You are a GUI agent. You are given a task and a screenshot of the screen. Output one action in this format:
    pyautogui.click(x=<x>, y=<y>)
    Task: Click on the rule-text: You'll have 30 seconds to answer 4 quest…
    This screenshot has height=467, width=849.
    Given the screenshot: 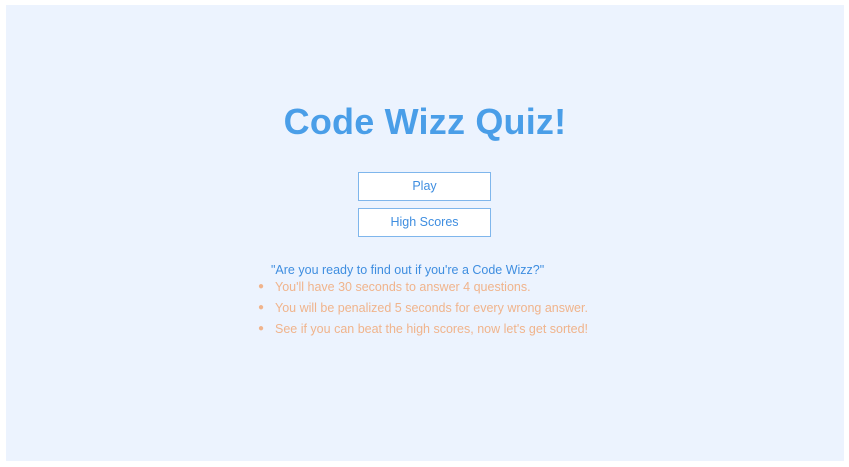 What is the action you would take?
    pyautogui.click(x=403, y=287)
    